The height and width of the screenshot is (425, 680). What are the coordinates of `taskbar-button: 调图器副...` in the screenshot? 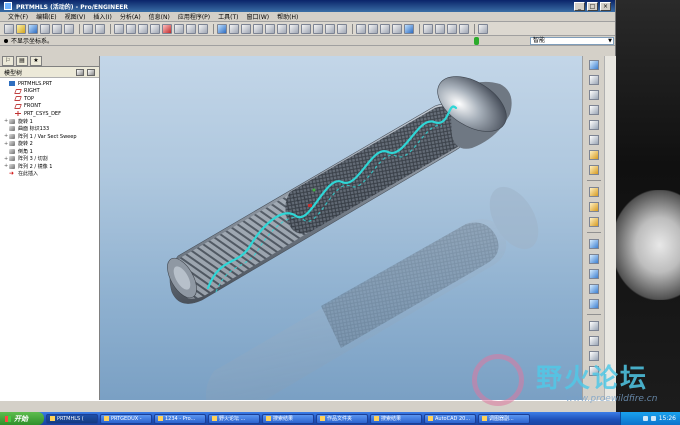 It's located at (504, 418).